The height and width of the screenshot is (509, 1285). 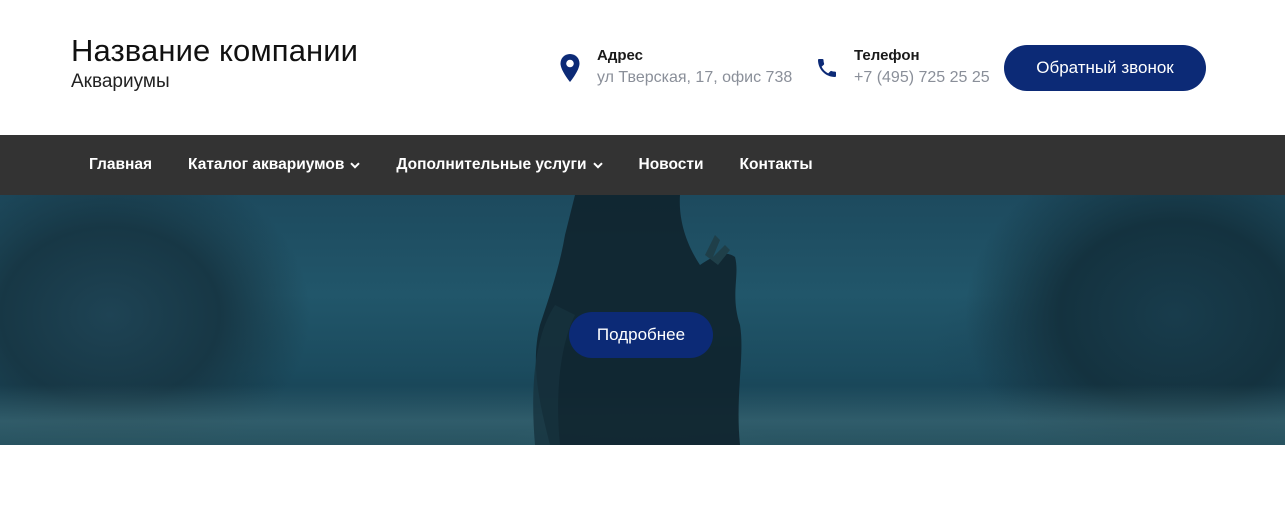 What do you see at coordinates (922, 78) in the screenshot?
I see `phone-value: +7 (495) 725 25 25` at bounding box center [922, 78].